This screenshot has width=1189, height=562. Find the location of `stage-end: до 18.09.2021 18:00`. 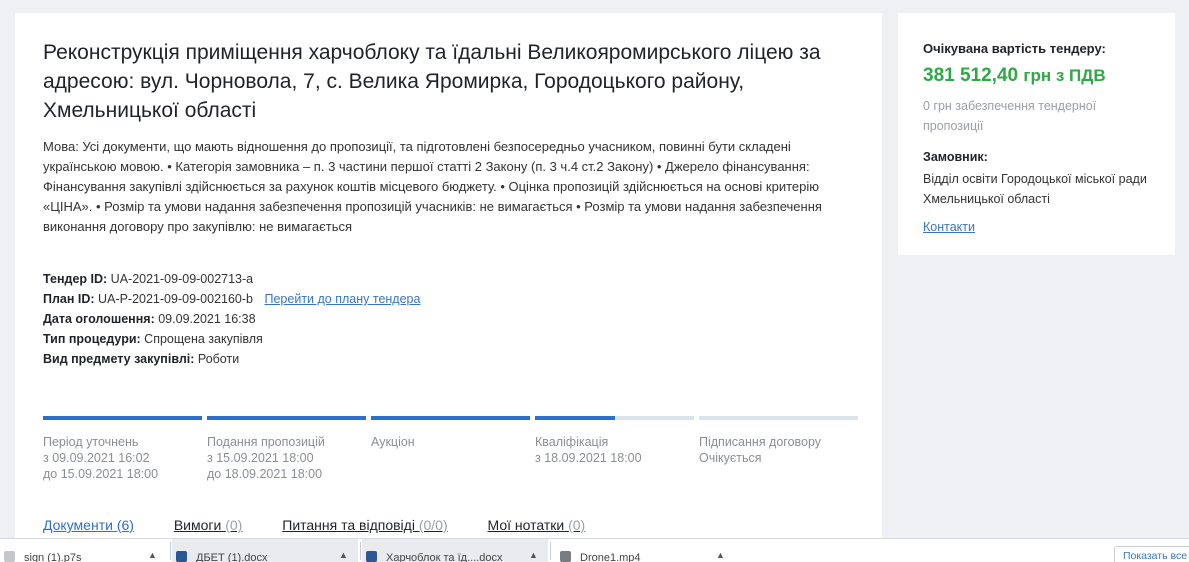

stage-end: до 18.09.2021 18:00 is located at coordinates (265, 474).